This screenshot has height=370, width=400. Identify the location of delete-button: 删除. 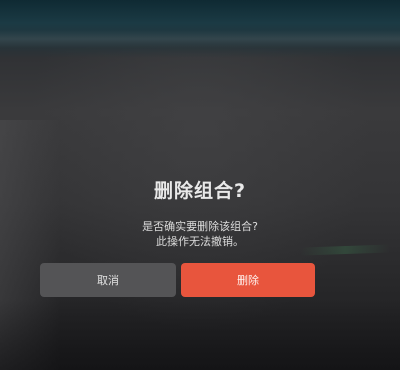
(248, 280).